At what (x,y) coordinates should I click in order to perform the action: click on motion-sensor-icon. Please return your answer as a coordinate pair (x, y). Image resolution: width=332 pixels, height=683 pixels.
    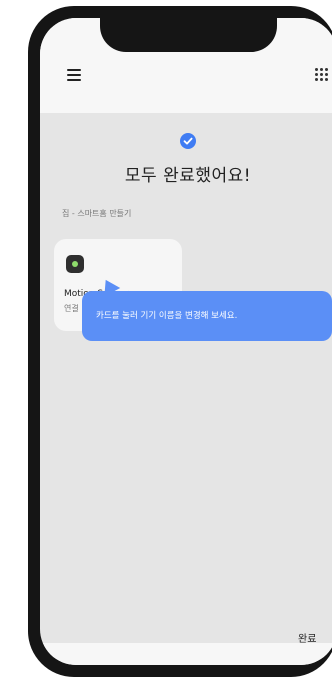
    Looking at the image, I should click on (75, 264).